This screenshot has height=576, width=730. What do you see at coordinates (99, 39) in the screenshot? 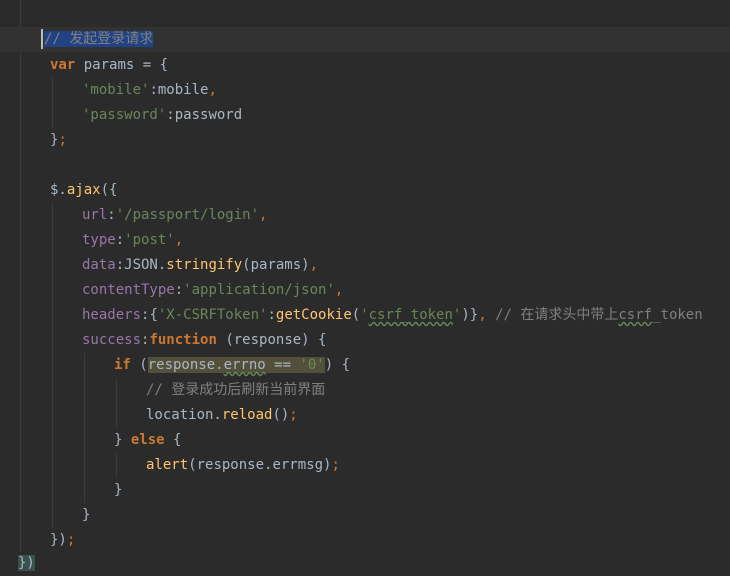
I see `comment: // 发起登录请求` at bounding box center [99, 39].